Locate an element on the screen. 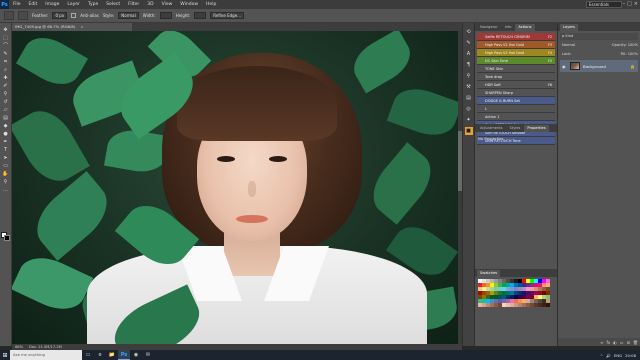 The height and width of the screenshot is (360, 640). tray-expand-icon: ^ is located at coordinates (601, 355).